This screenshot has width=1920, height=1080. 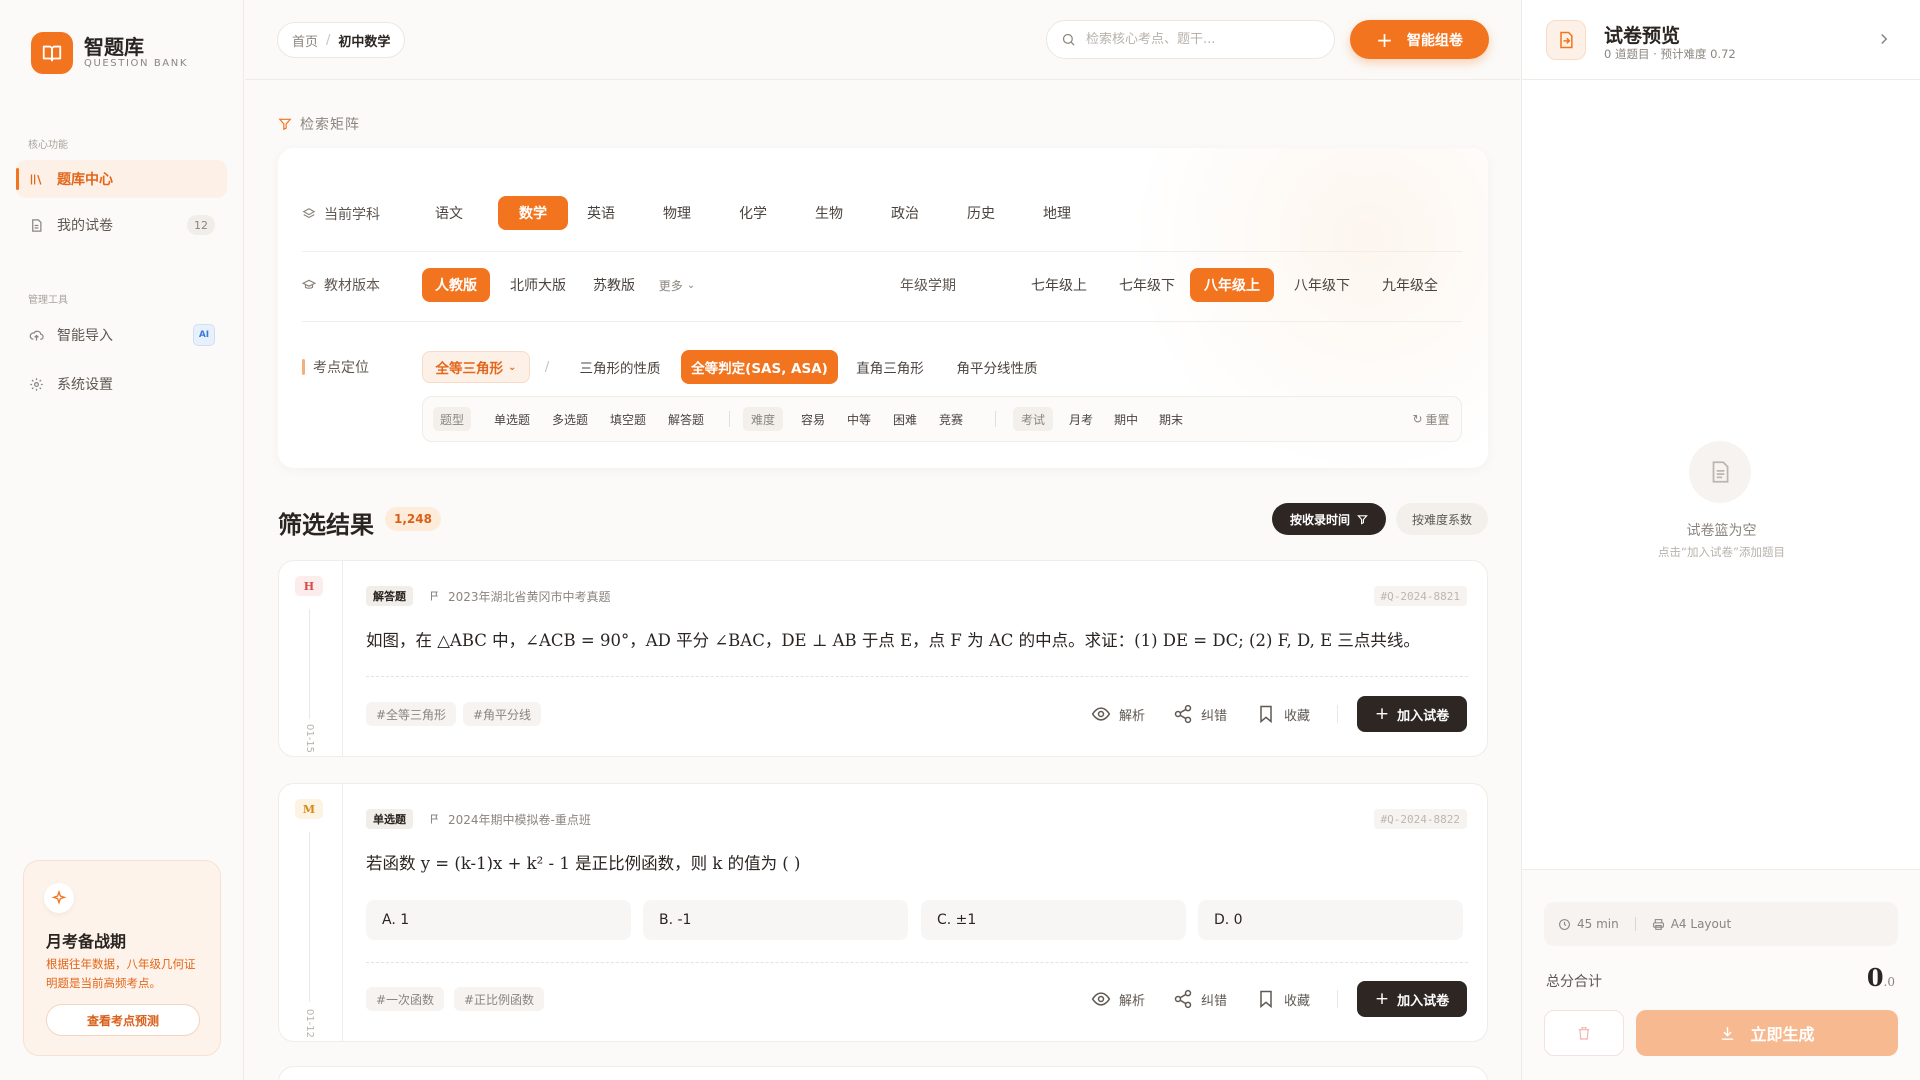 What do you see at coordinates (1232, 285) in the screenshot?
I see `grade-chip-active: 八年级上` at bounding box center [1232, 285].